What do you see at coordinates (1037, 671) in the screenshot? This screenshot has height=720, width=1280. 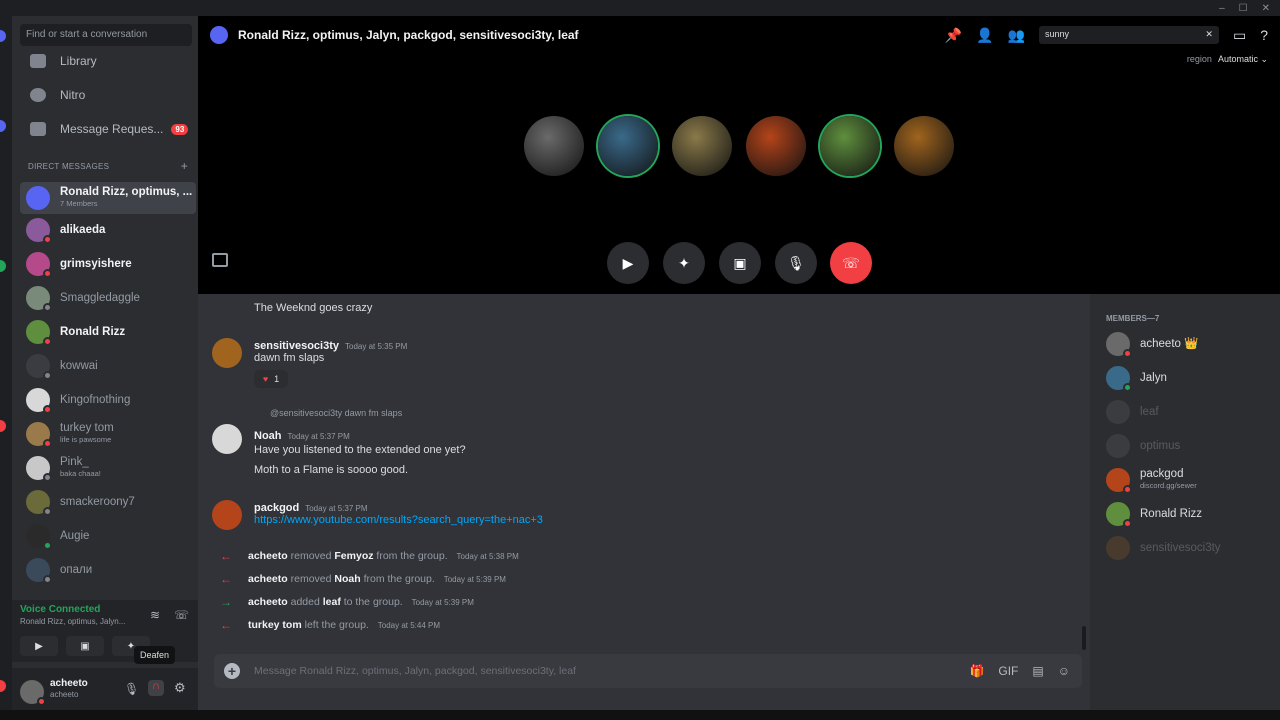 I see `sticker-icon: ▤` at bounding box center [1037, 671].